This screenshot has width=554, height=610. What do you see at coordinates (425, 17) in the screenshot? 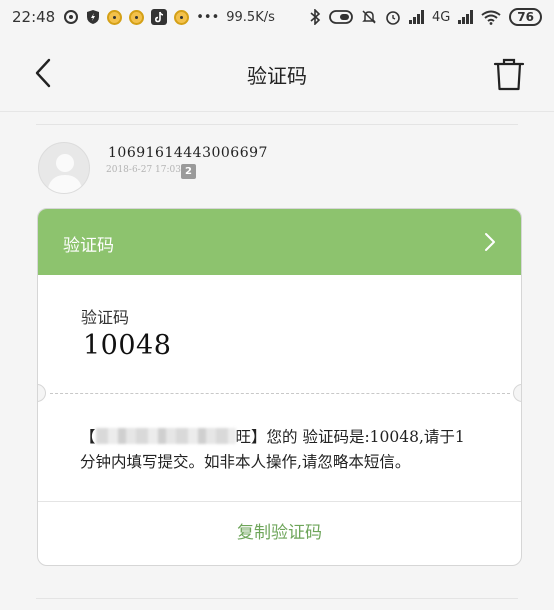
I see `status-system-icons: 4G 76` at bounding box center [425, 17].